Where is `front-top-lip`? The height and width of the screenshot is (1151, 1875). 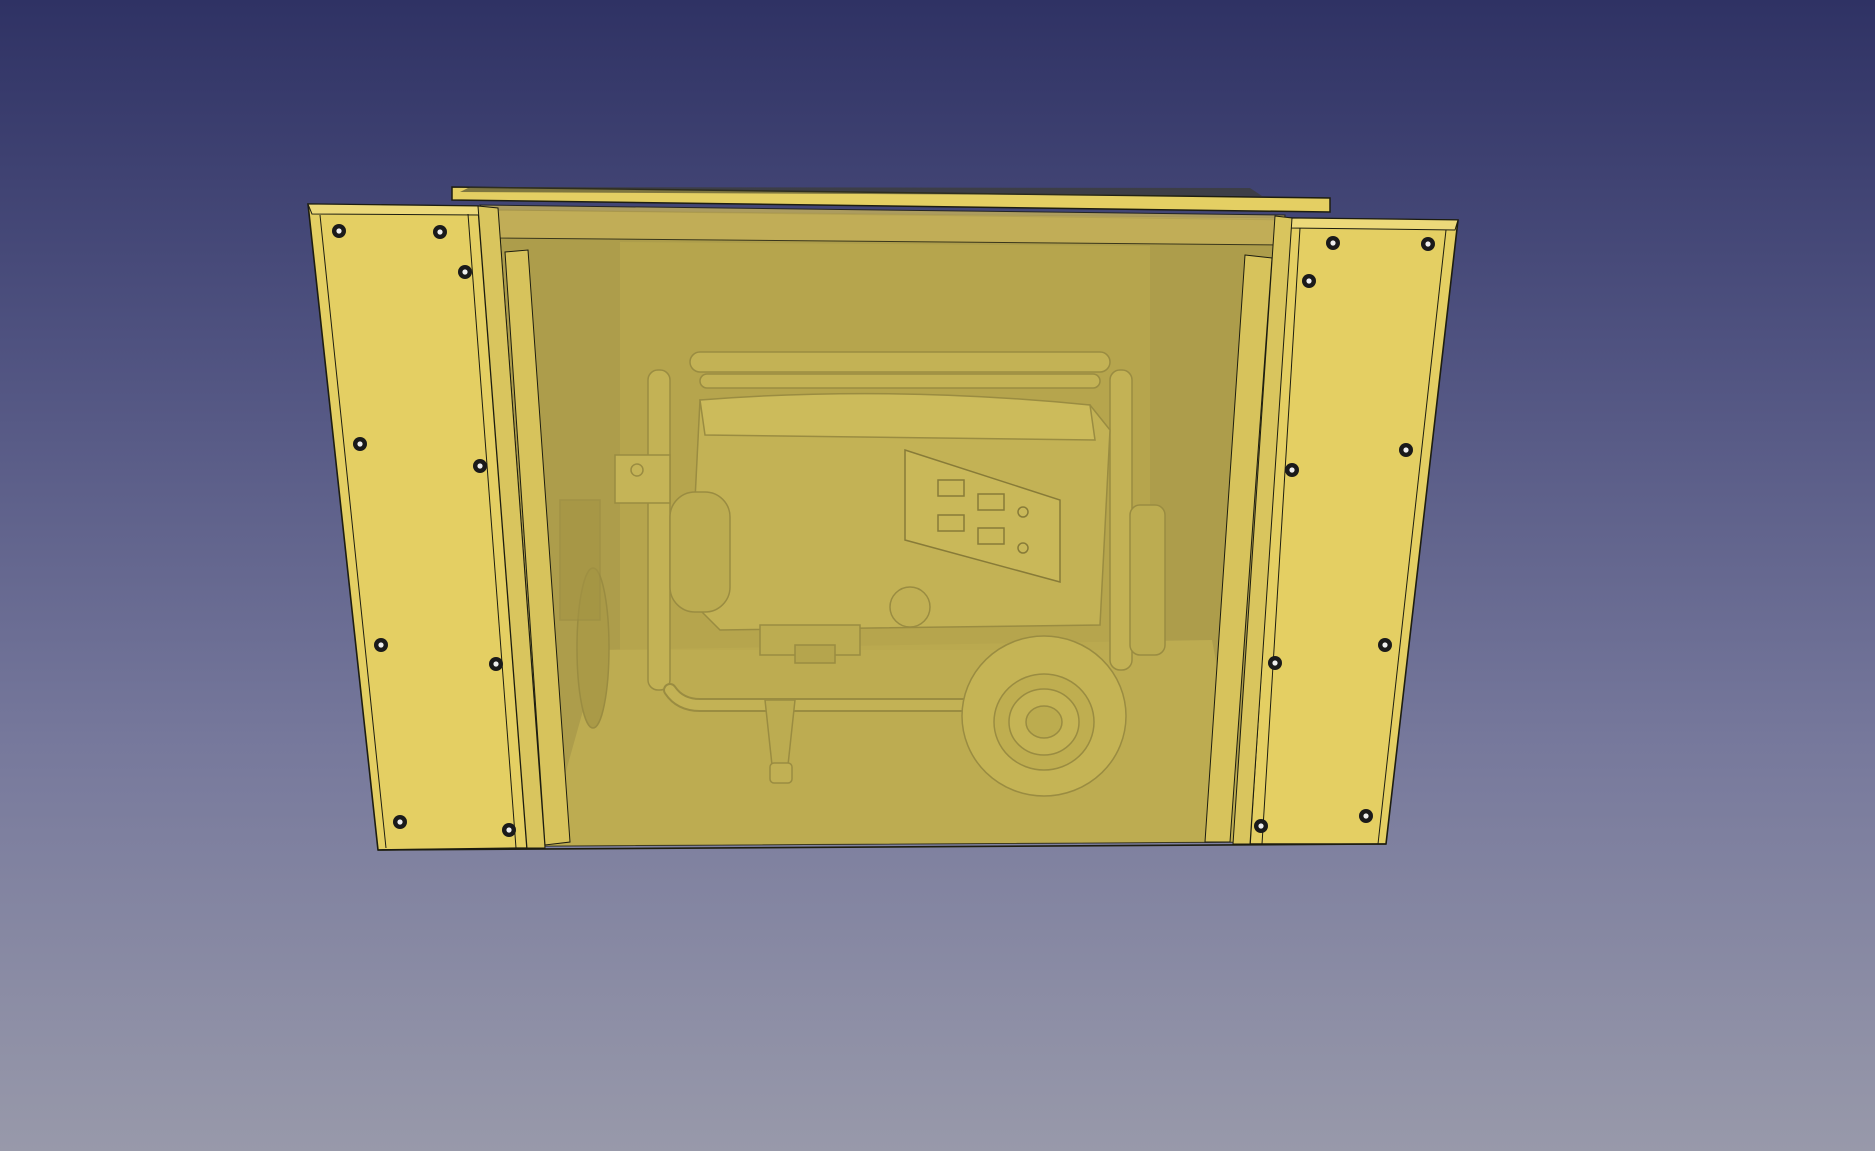 front-top-lip is located at coordinates (882, 225).